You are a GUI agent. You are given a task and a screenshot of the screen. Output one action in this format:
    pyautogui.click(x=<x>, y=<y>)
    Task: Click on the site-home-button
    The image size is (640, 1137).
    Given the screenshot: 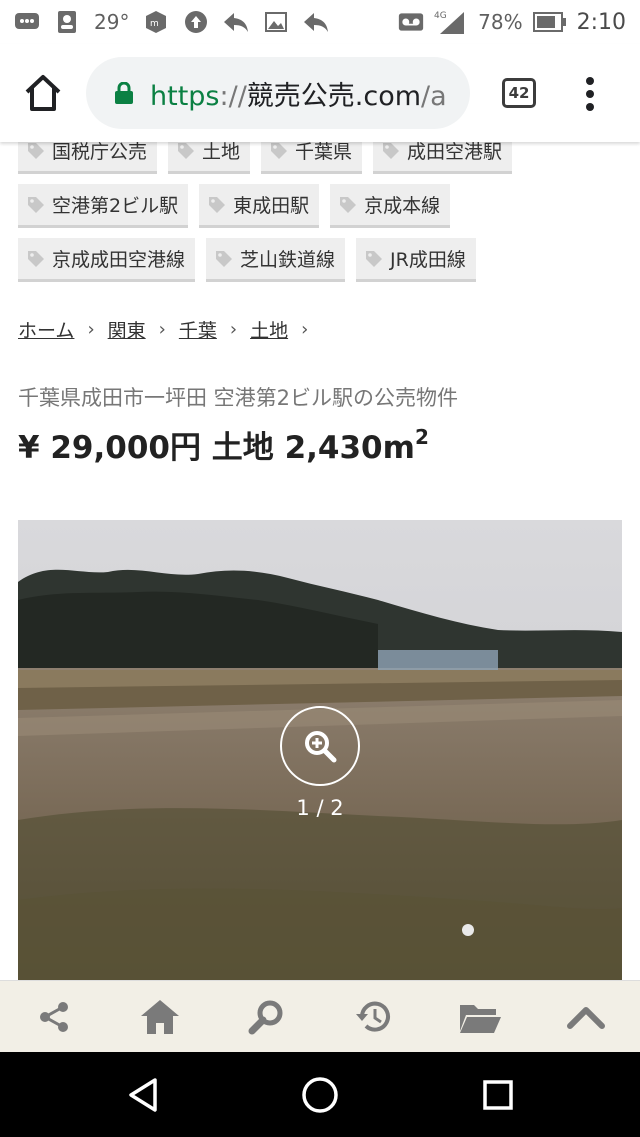 What is the action you would take?
    pyautogui.click(x=160, y=1017)
    